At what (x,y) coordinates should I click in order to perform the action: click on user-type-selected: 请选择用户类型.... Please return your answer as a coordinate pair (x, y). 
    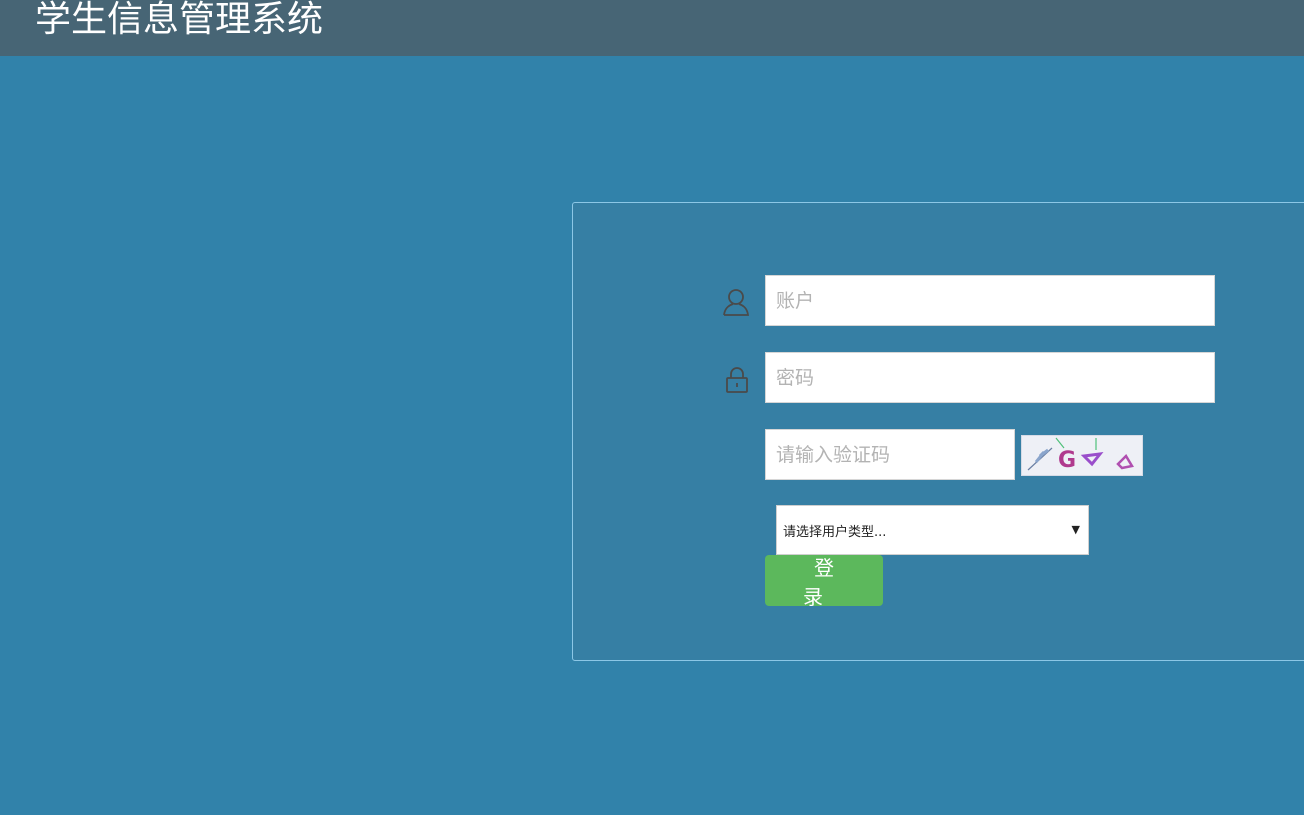
    Looking at the image, I should click on (835, 532).